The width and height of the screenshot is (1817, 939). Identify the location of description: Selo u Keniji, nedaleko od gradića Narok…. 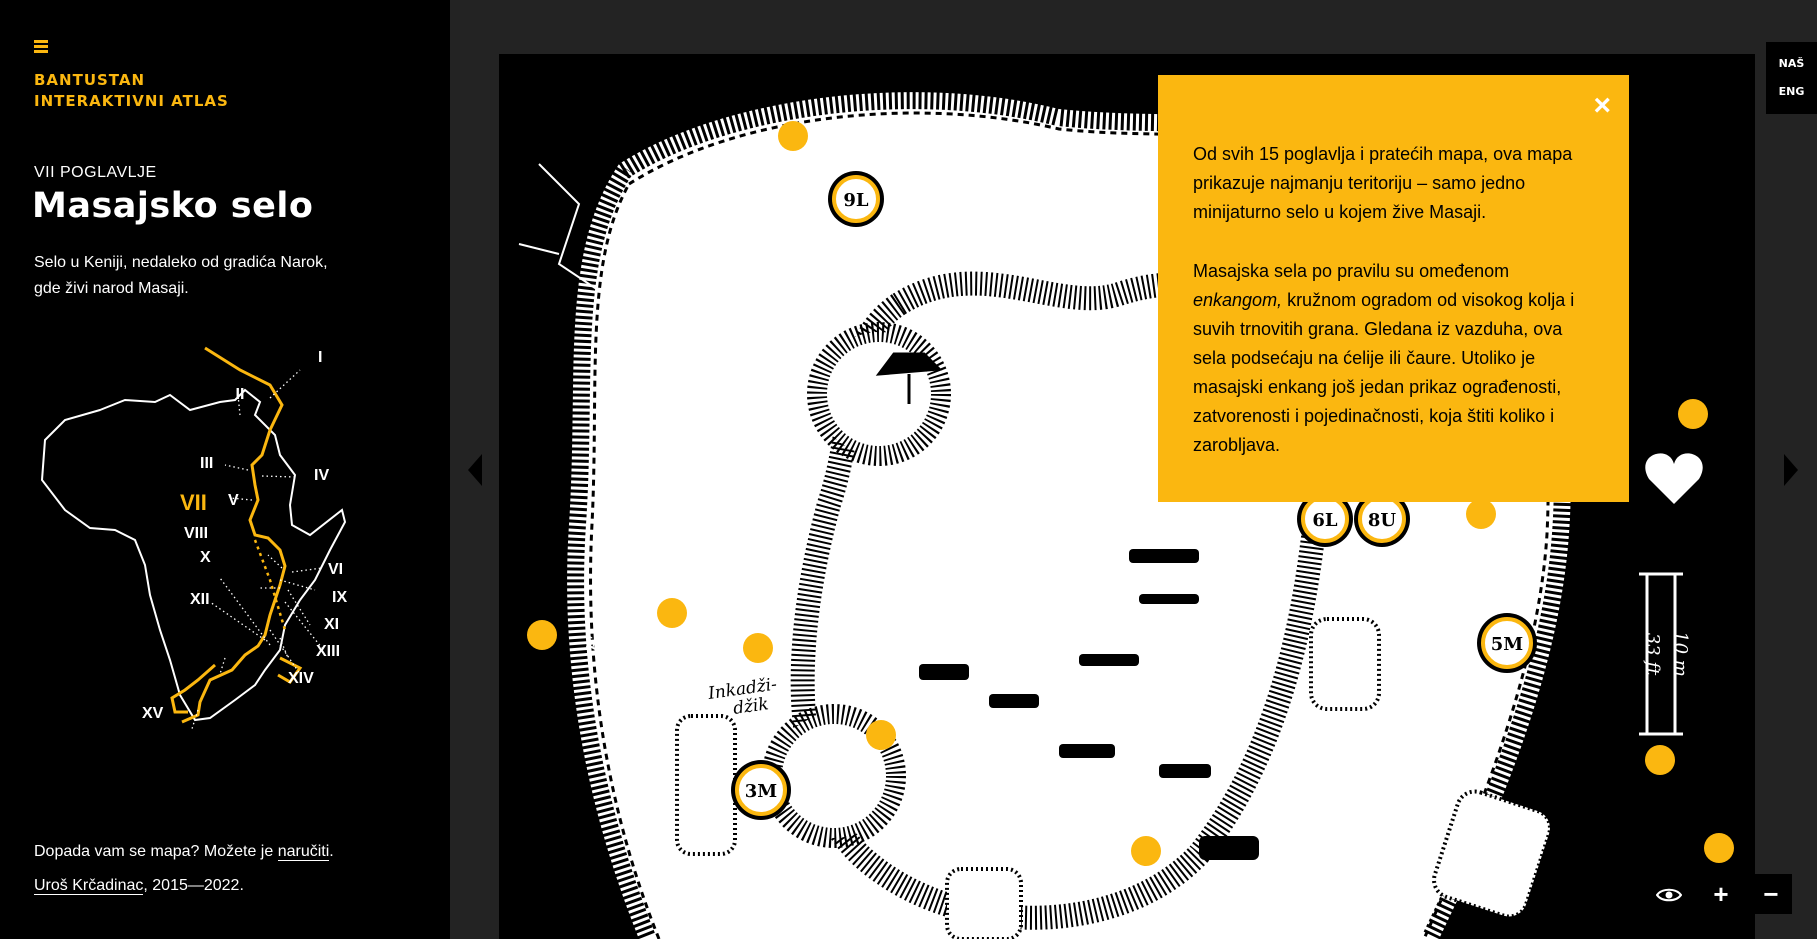
(181, 275).